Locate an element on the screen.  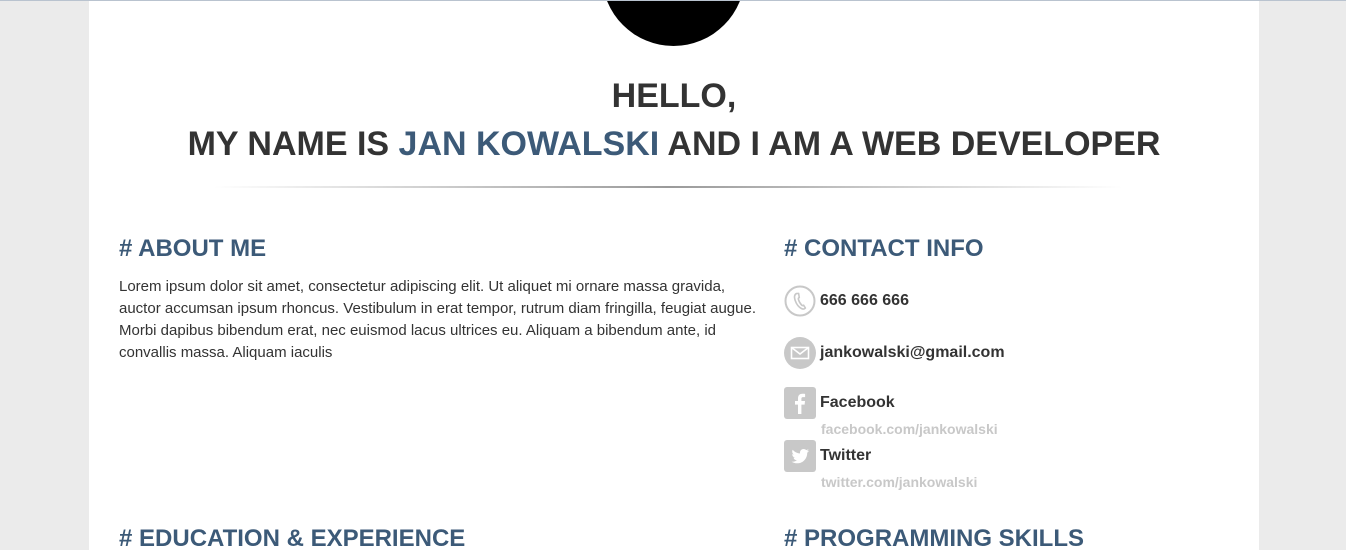
twitter-link: twitter.com/jankowalski is located at coordinates (899, 482).